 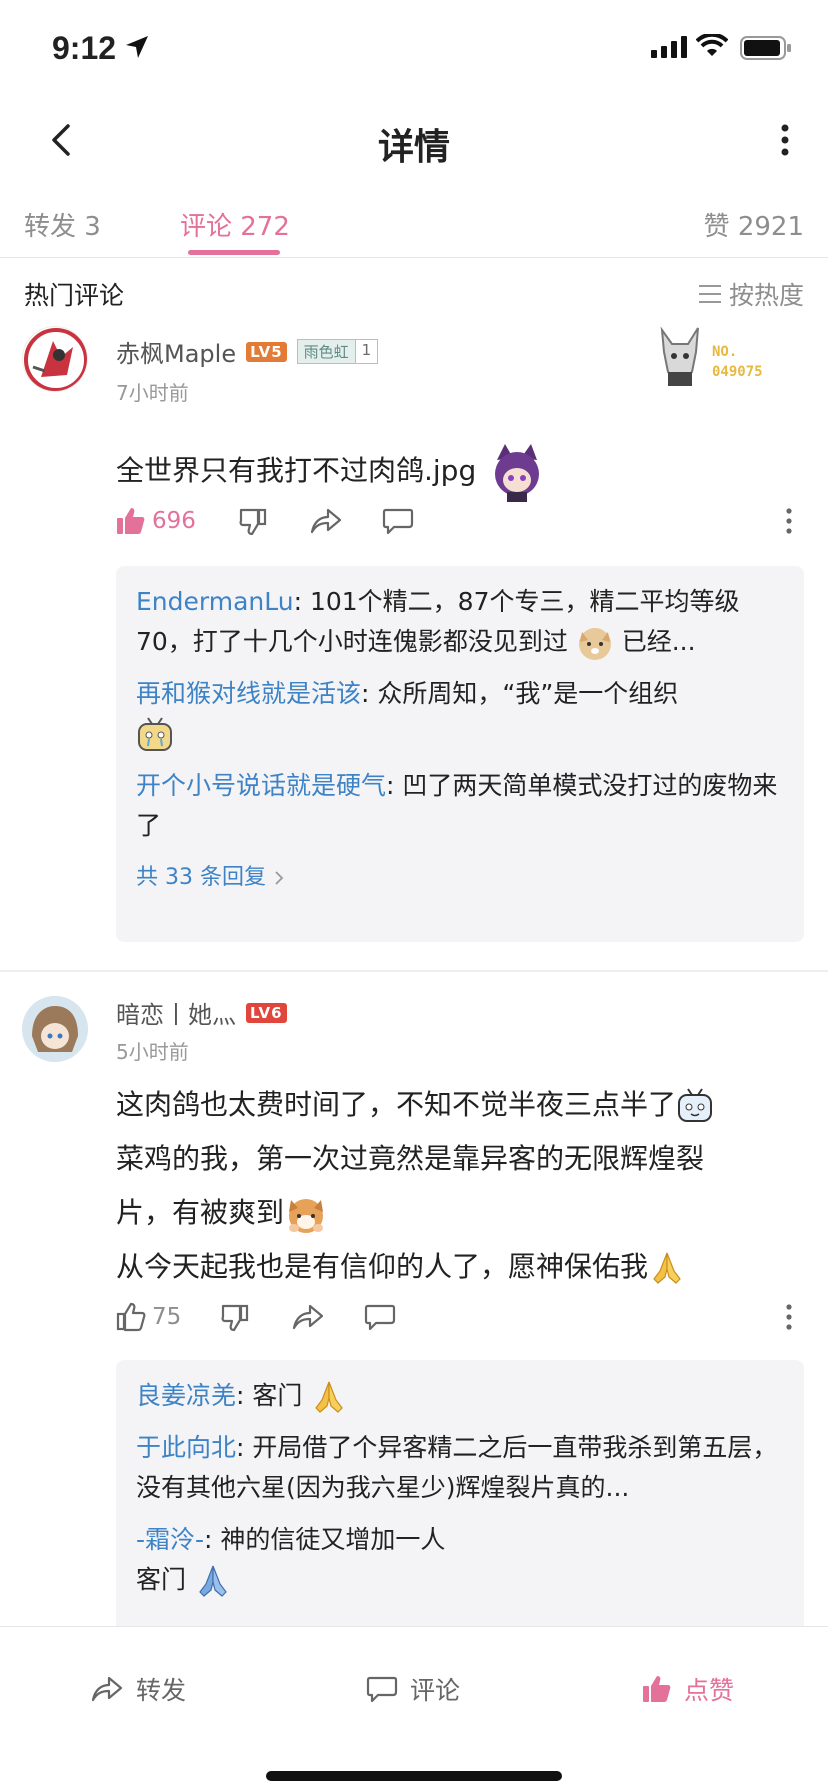 What do you see at coordinates (248, 693) in the screenshot?
I see `reply-username: 再和猴对线就是活该` at bounding box center [248, 693].